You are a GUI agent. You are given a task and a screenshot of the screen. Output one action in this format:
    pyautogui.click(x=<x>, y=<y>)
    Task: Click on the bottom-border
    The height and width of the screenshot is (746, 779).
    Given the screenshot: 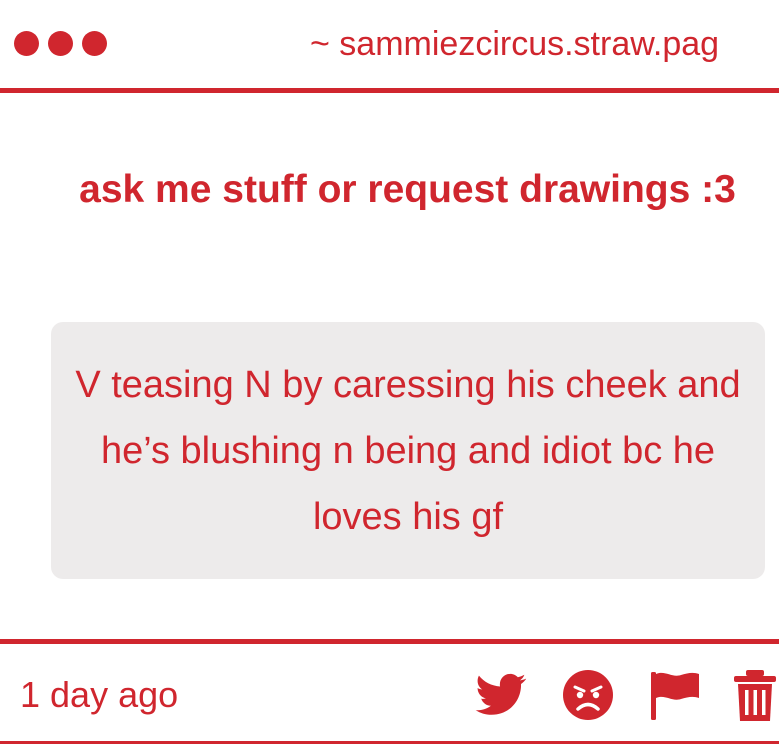 What is the action you would take?
    pyautogui.click(x=389, y=742)
    